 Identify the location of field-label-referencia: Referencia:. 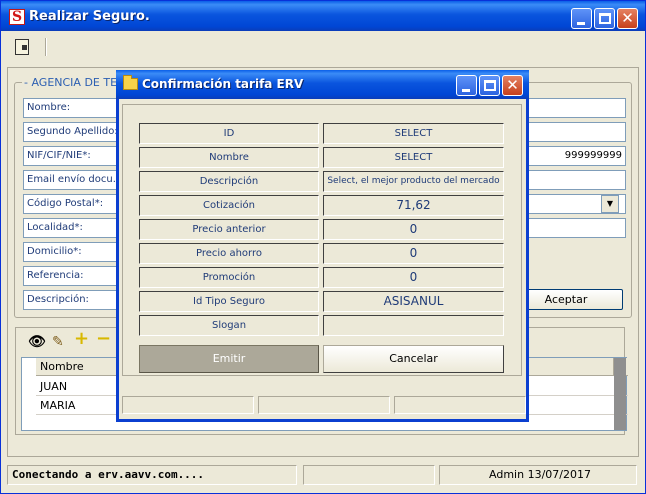
(75, 276).